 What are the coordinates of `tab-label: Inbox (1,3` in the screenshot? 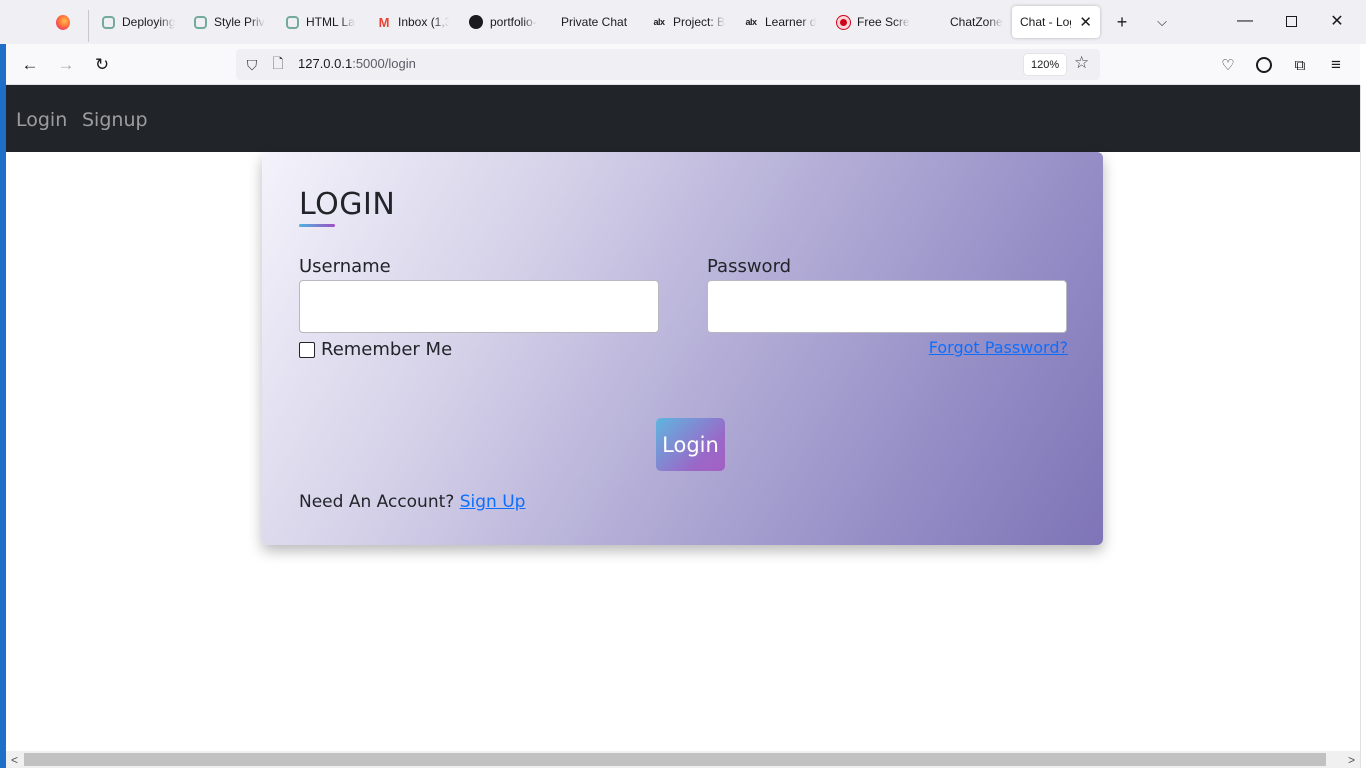 It's located at (423, 22).